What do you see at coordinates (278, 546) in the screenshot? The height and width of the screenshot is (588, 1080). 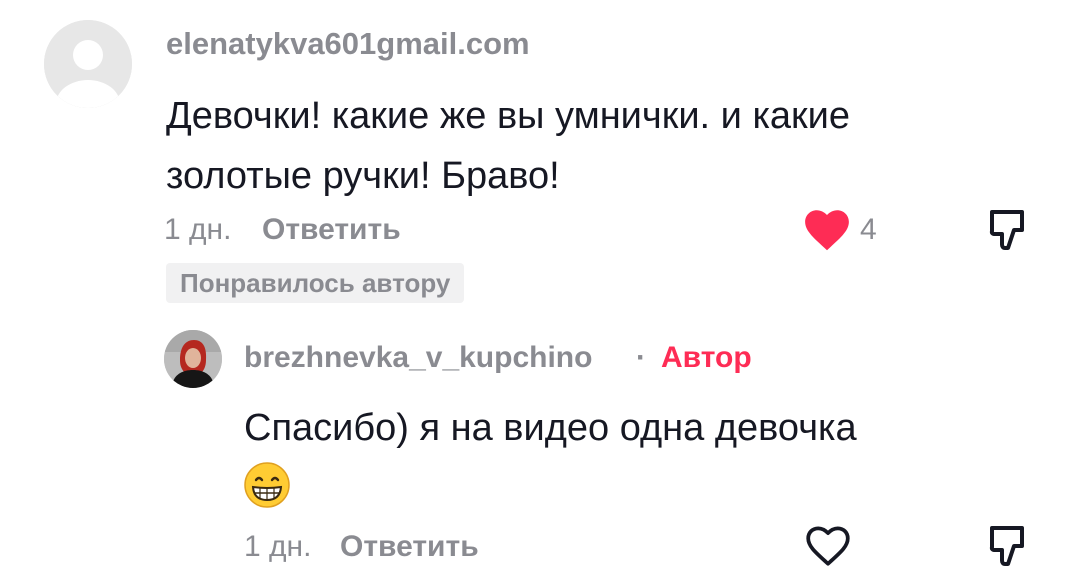 I see `reply-date: 1 дн.` at bounding box center [278, 546].